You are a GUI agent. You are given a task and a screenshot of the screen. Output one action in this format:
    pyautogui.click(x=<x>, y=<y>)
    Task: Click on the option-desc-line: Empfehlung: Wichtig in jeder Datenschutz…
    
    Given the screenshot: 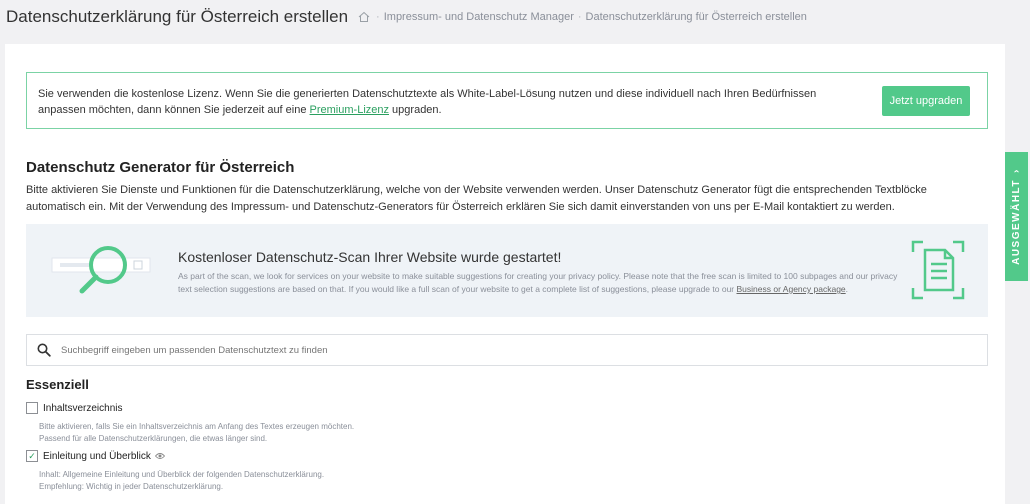 What is the action you would take?
    pyautogui.click(x=131, y=486)
    